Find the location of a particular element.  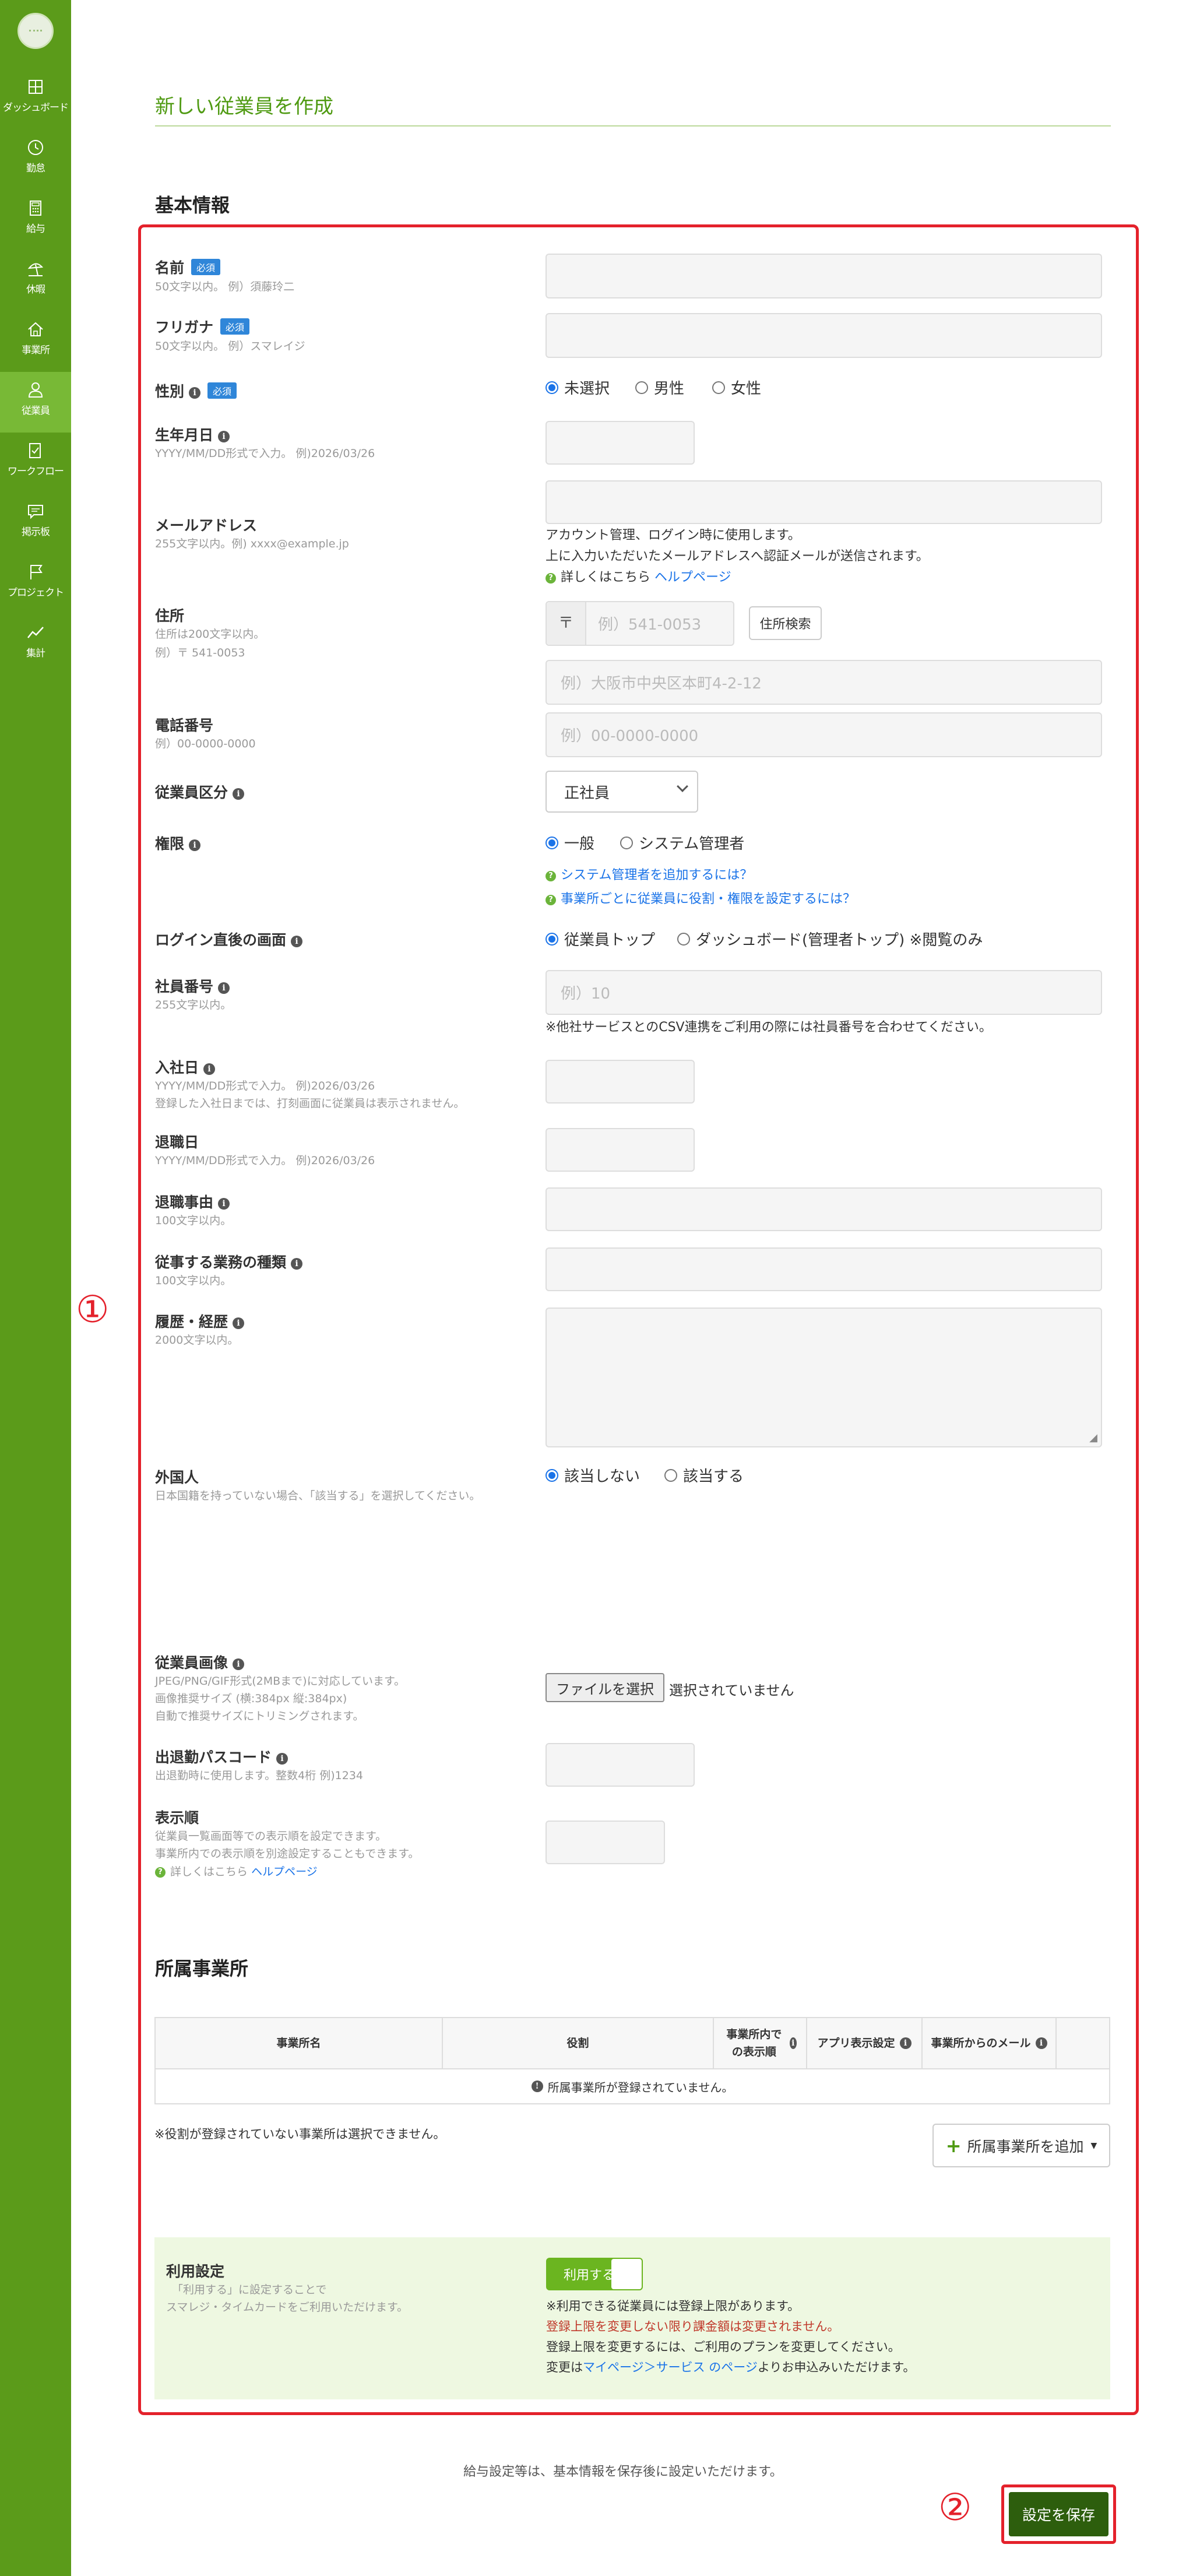

sidebar-item-stores: 事業所 is located at coordinates (35, 341).